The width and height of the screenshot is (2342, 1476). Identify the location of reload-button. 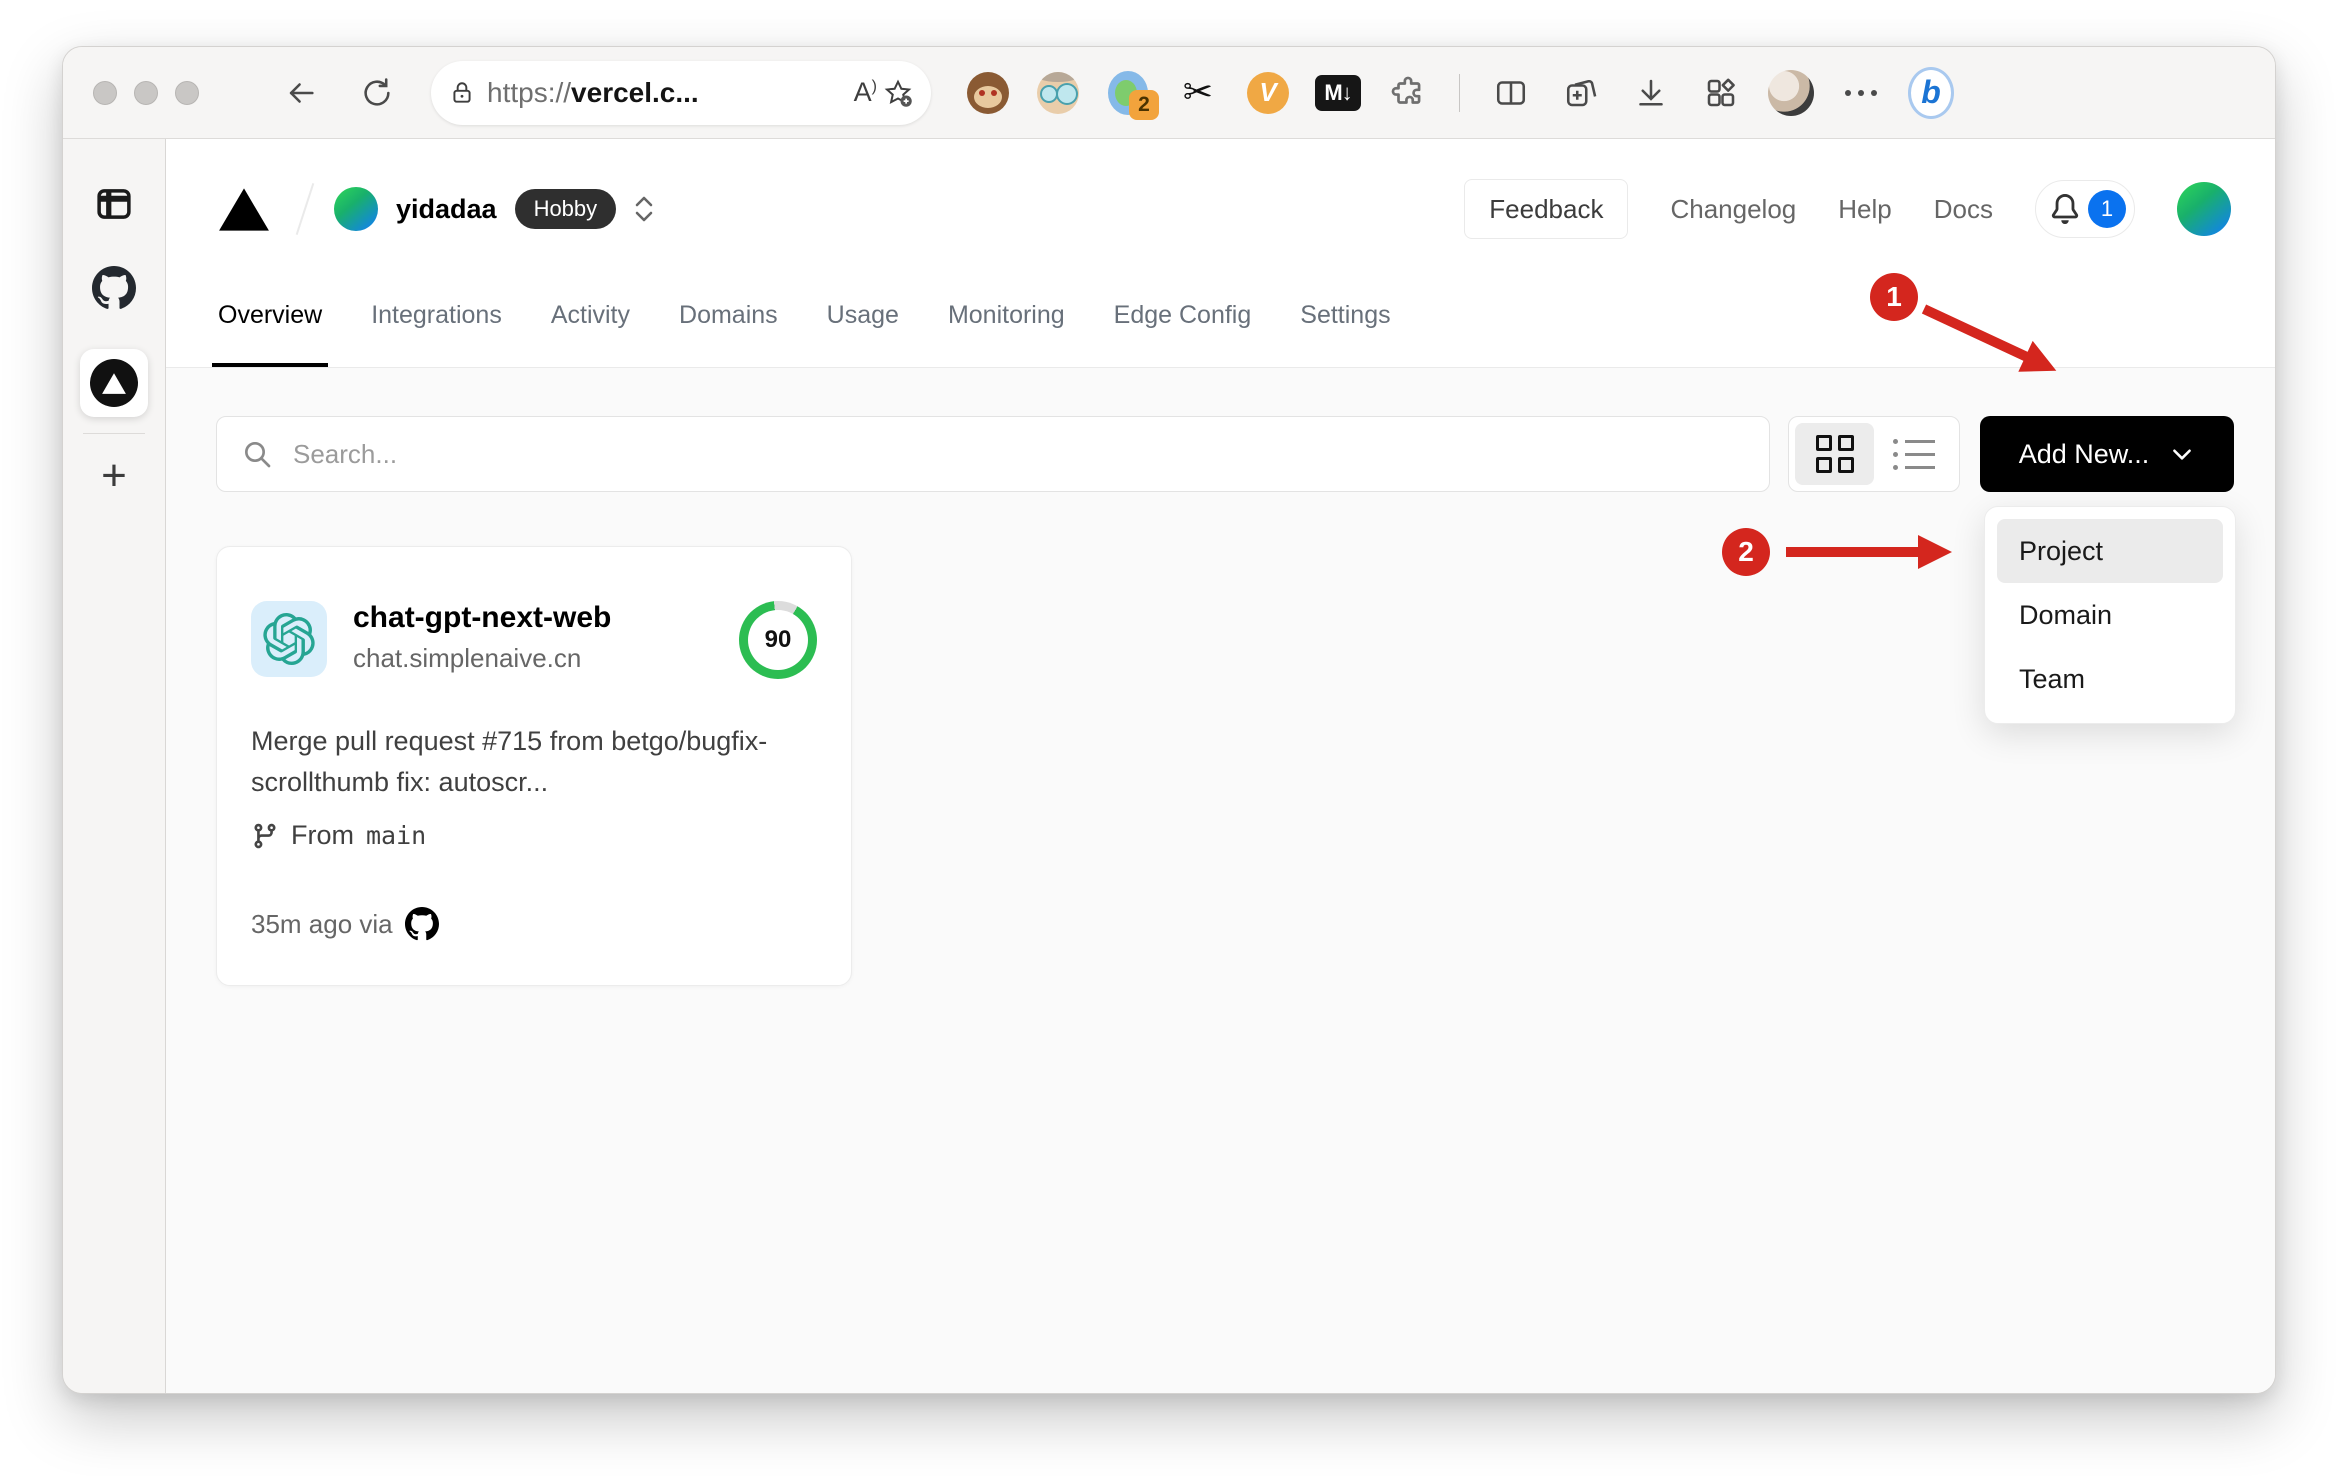
(377, 93).